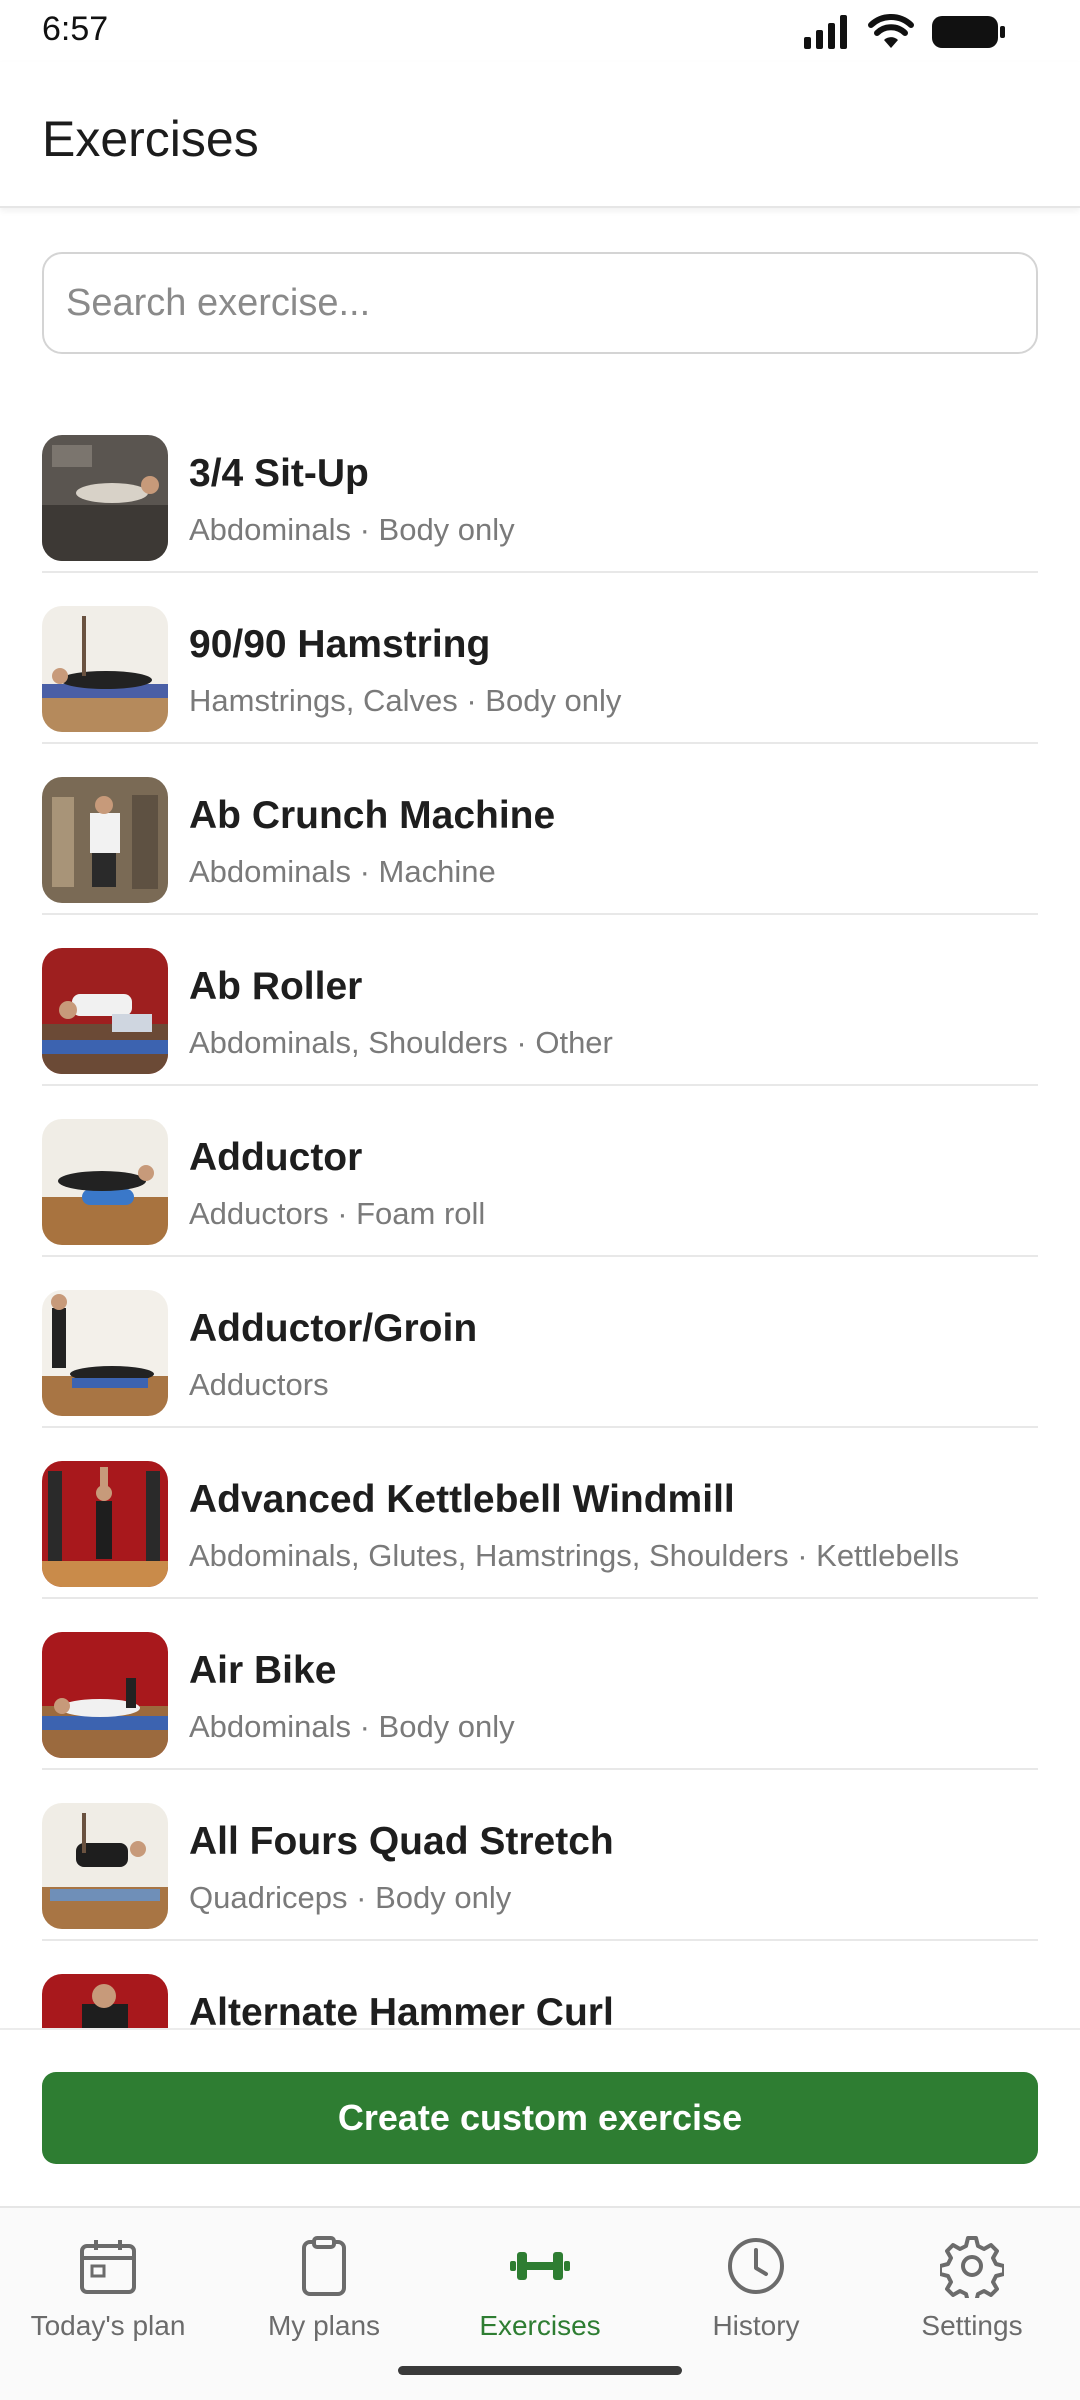 The height and width of the screenshot is (2400, 1080). I want to click on exercise-details: Abdominals · Machine, so click(342, 871).